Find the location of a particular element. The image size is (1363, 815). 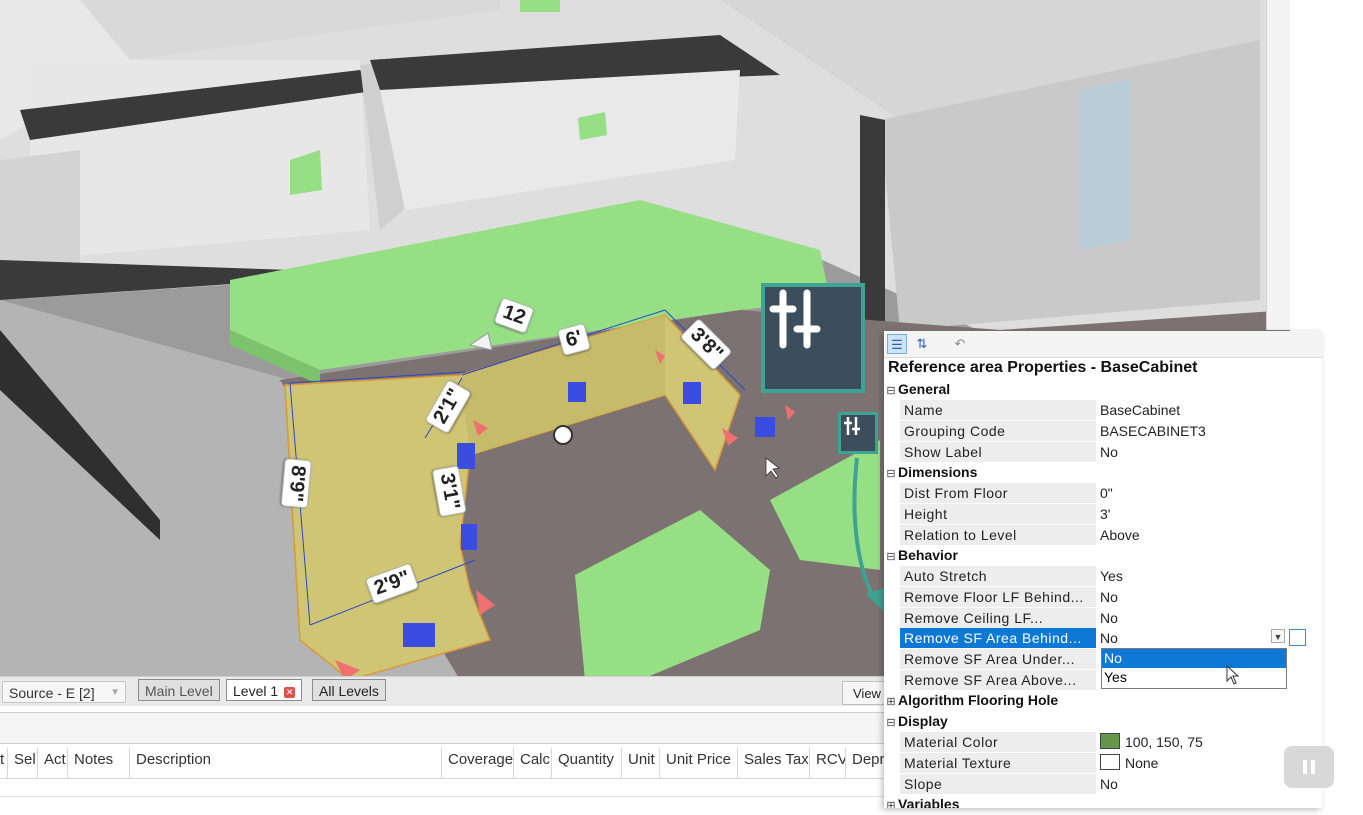

dimension-label: 8'9" is located at coordinates (296, 483).